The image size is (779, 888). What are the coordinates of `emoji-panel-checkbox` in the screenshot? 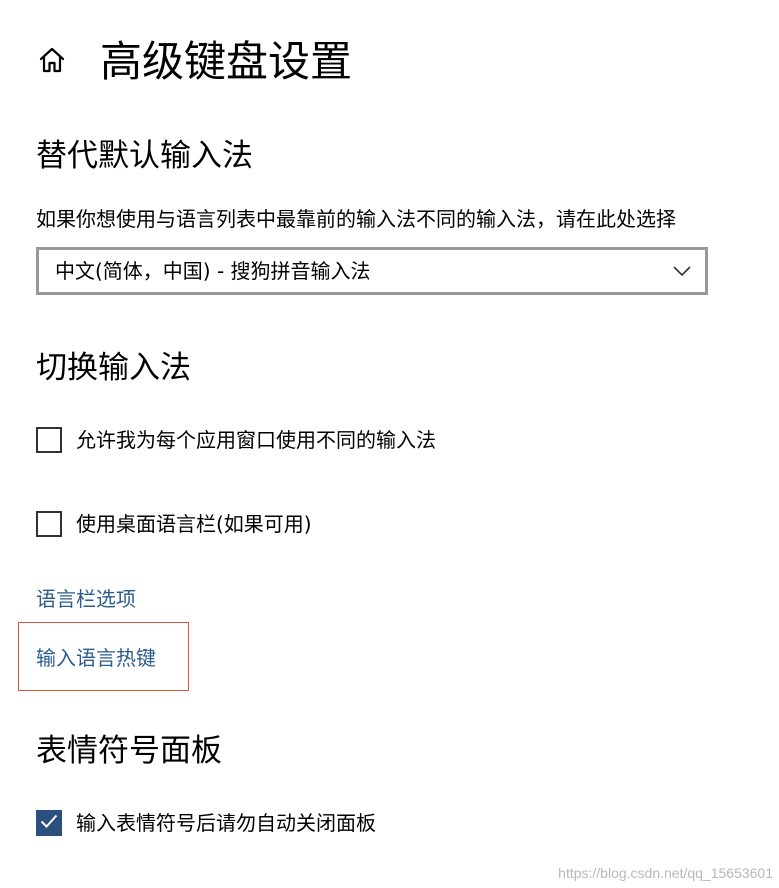 It's located at (49, 823).